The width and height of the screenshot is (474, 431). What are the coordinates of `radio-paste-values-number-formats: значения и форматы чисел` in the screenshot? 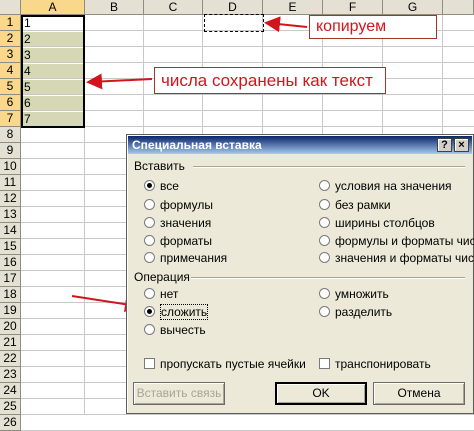 It's located at (396, 258).